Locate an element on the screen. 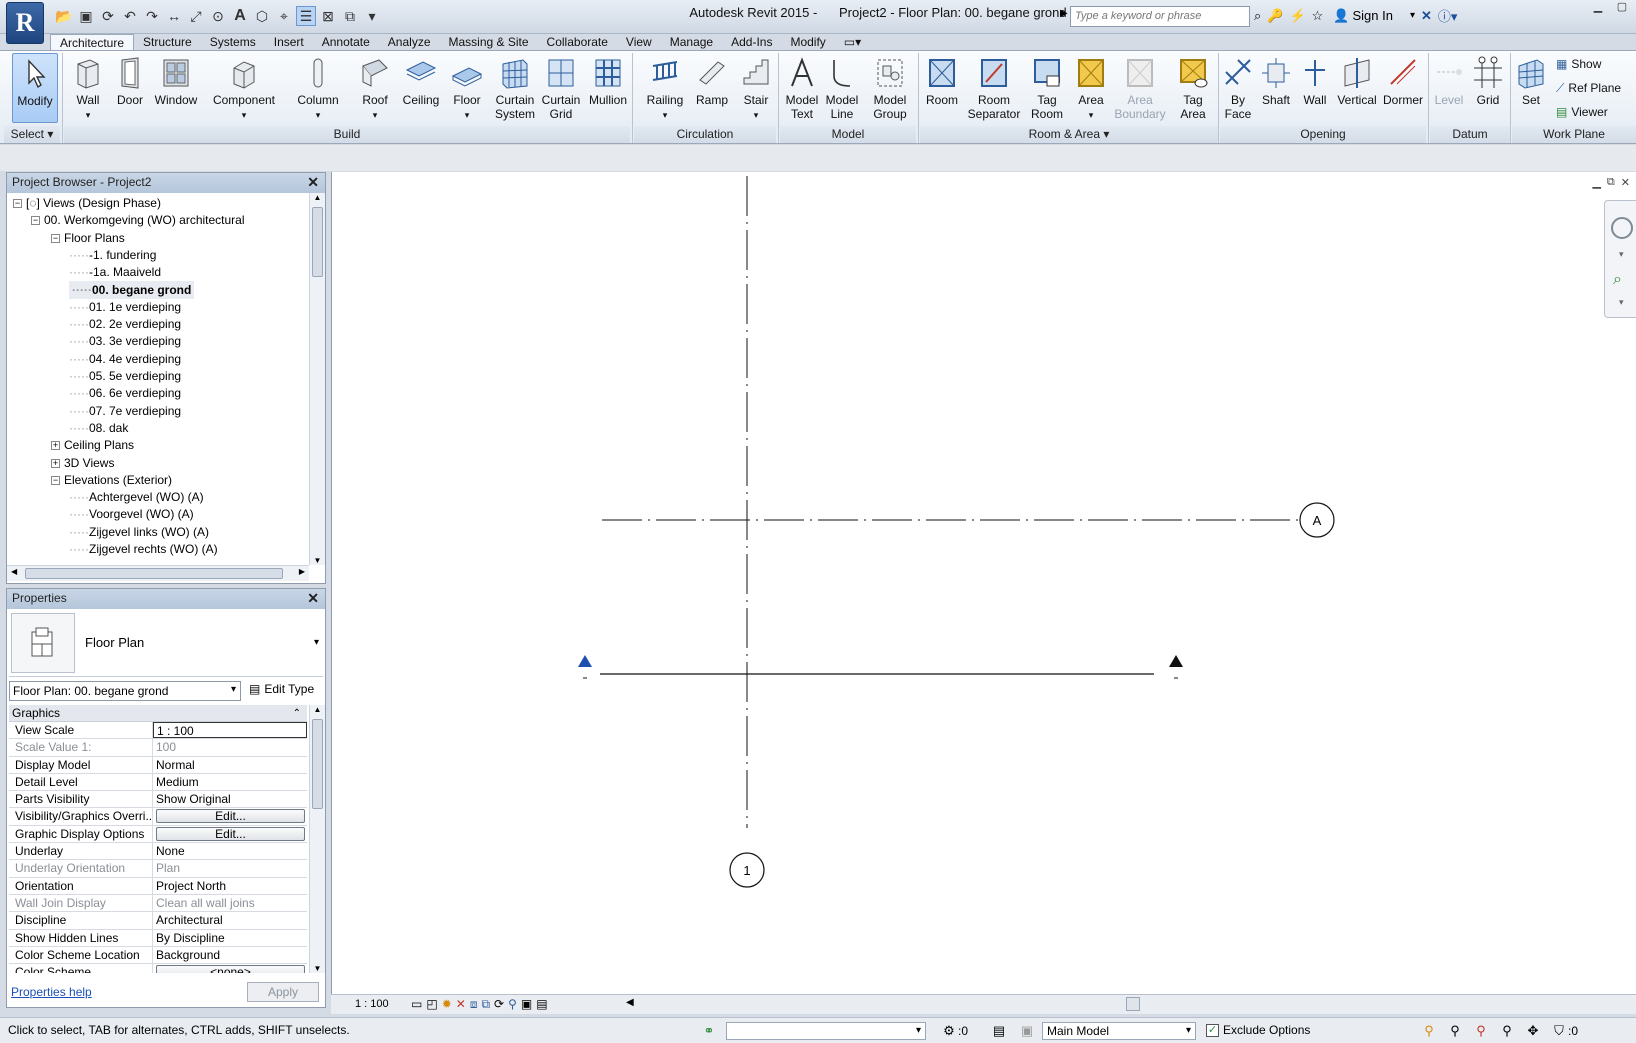 This screenshot has height=1043, width=1636. tab-collaborate: Collaborate is located at coordinates (577, 42).